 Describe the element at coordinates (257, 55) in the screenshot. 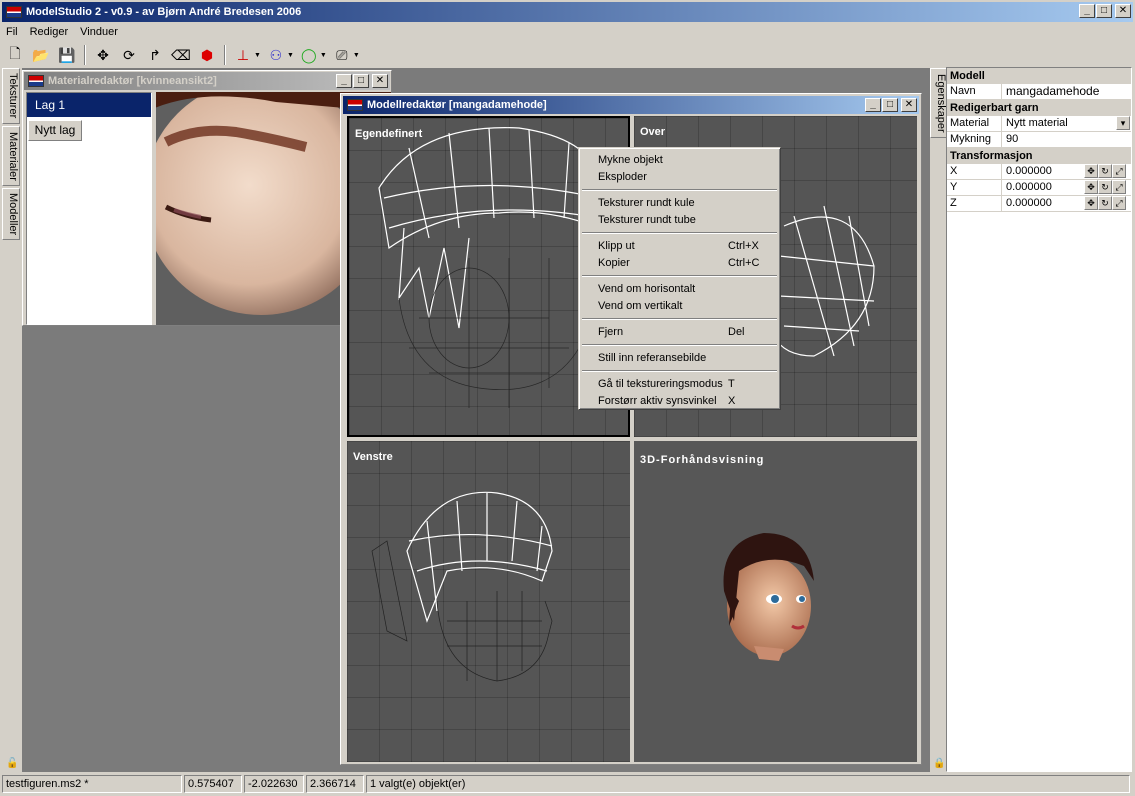

I see `axis-dropdown-icon: ▼` at that location.